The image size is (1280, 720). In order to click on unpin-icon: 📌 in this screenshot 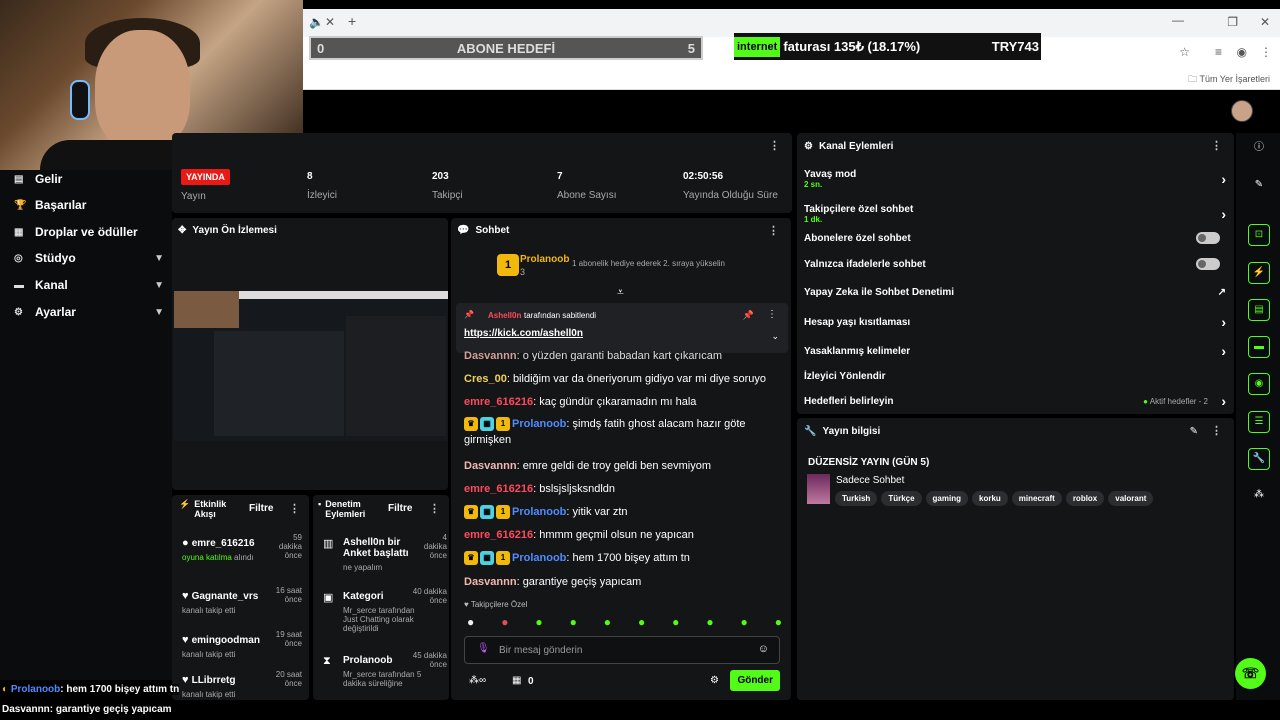, I will do `click(748, 315)`.